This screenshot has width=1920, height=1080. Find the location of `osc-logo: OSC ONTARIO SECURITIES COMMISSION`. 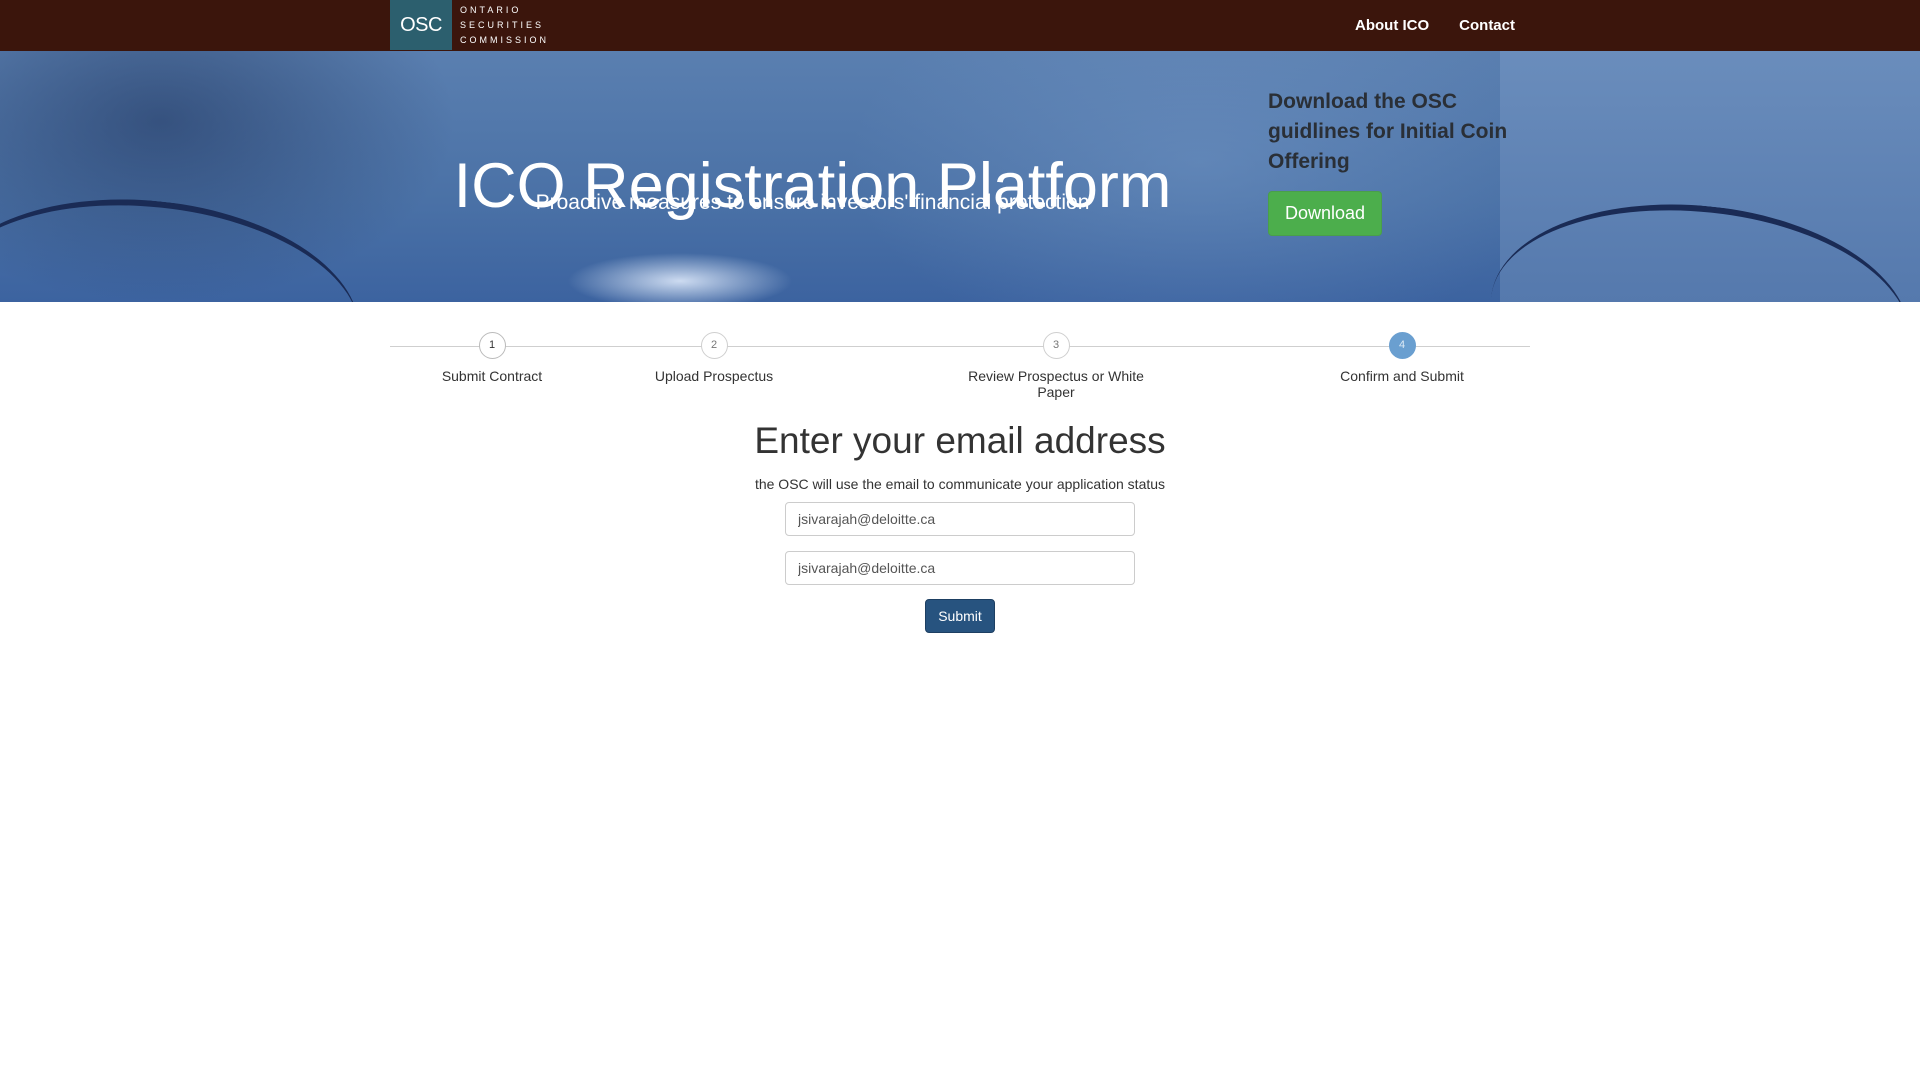

osc-logo: OSC ONTARIO SECURITIES COMMISSION is located at coordinates (469, 25).